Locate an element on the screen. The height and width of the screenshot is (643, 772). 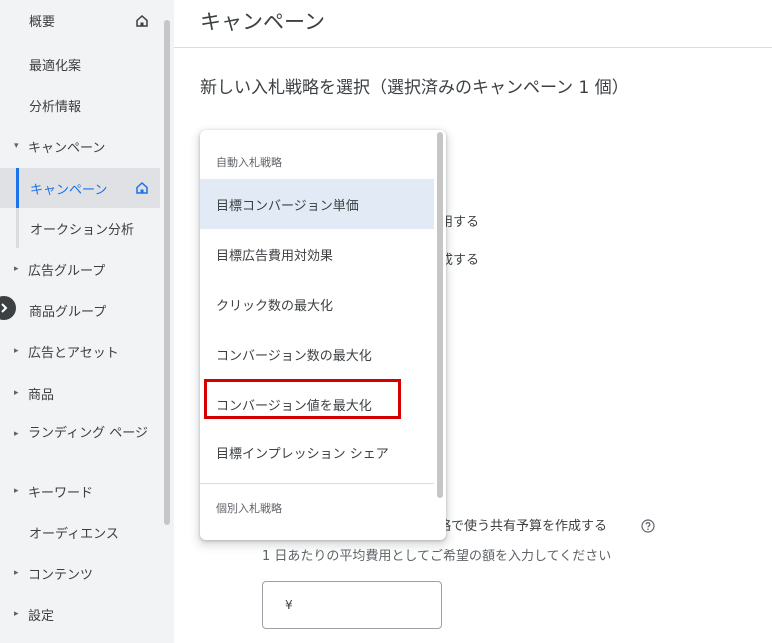
sidebar-item-label: 広告とアセット is located at coordinates (73, 353).